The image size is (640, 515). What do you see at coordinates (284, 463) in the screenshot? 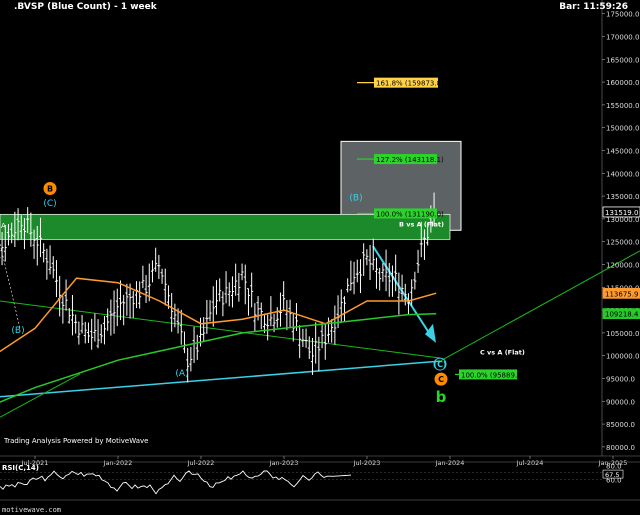
I see `x-tick-label: Jan-2023` at bounding box center [284, 463].